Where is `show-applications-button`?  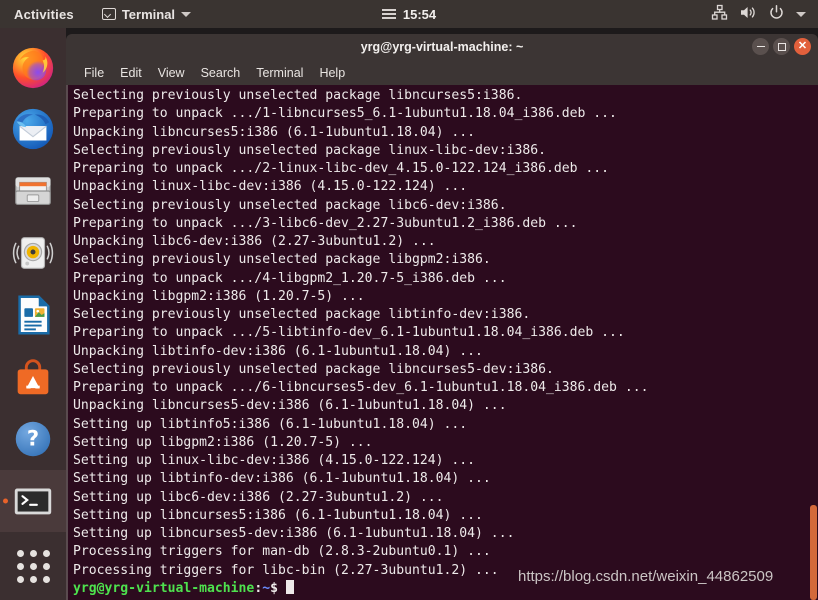 show-applications-button is located at coordinates (33, 566).